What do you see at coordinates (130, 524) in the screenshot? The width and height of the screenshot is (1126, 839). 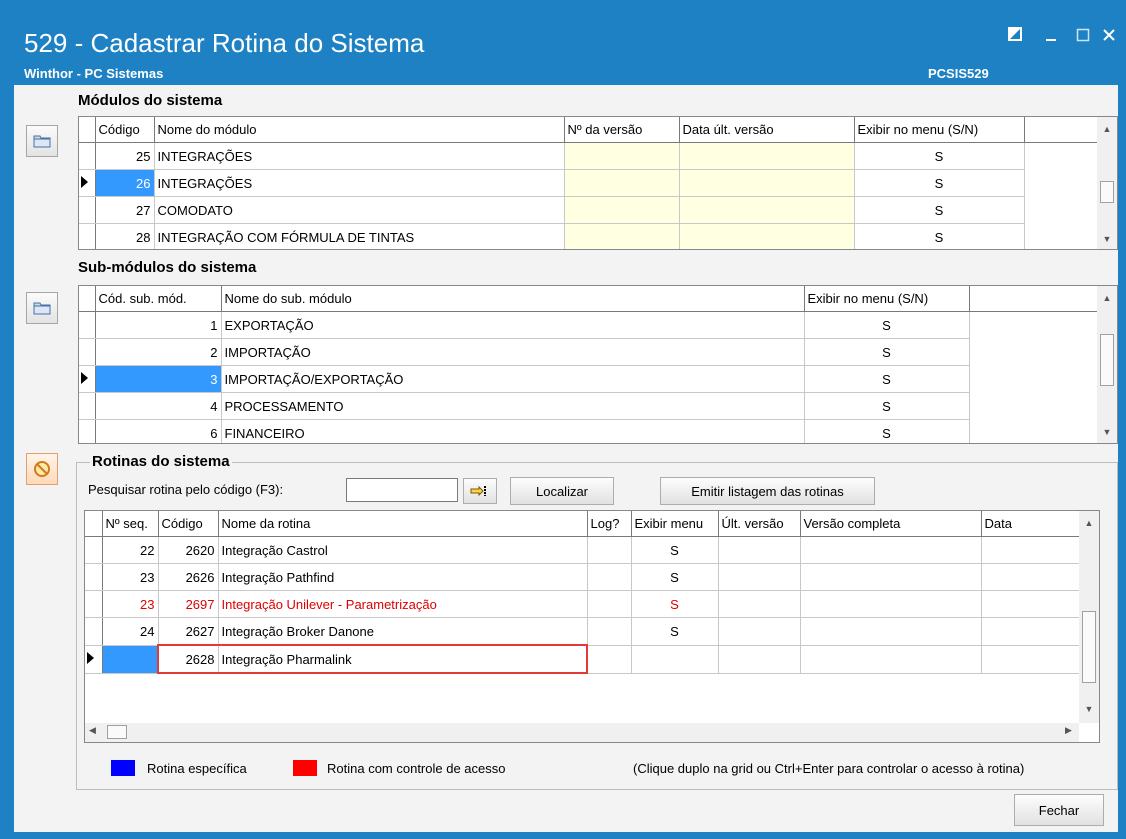 I see `col-header: Nº seq.` at bounding box center [130, 524].